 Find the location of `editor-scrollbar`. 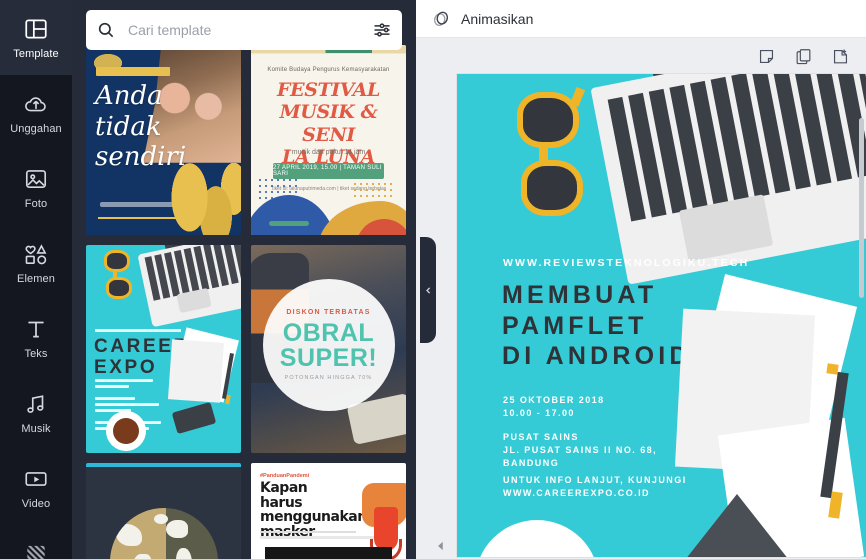

editor-scrollbar is located at coordinates (861, 208).